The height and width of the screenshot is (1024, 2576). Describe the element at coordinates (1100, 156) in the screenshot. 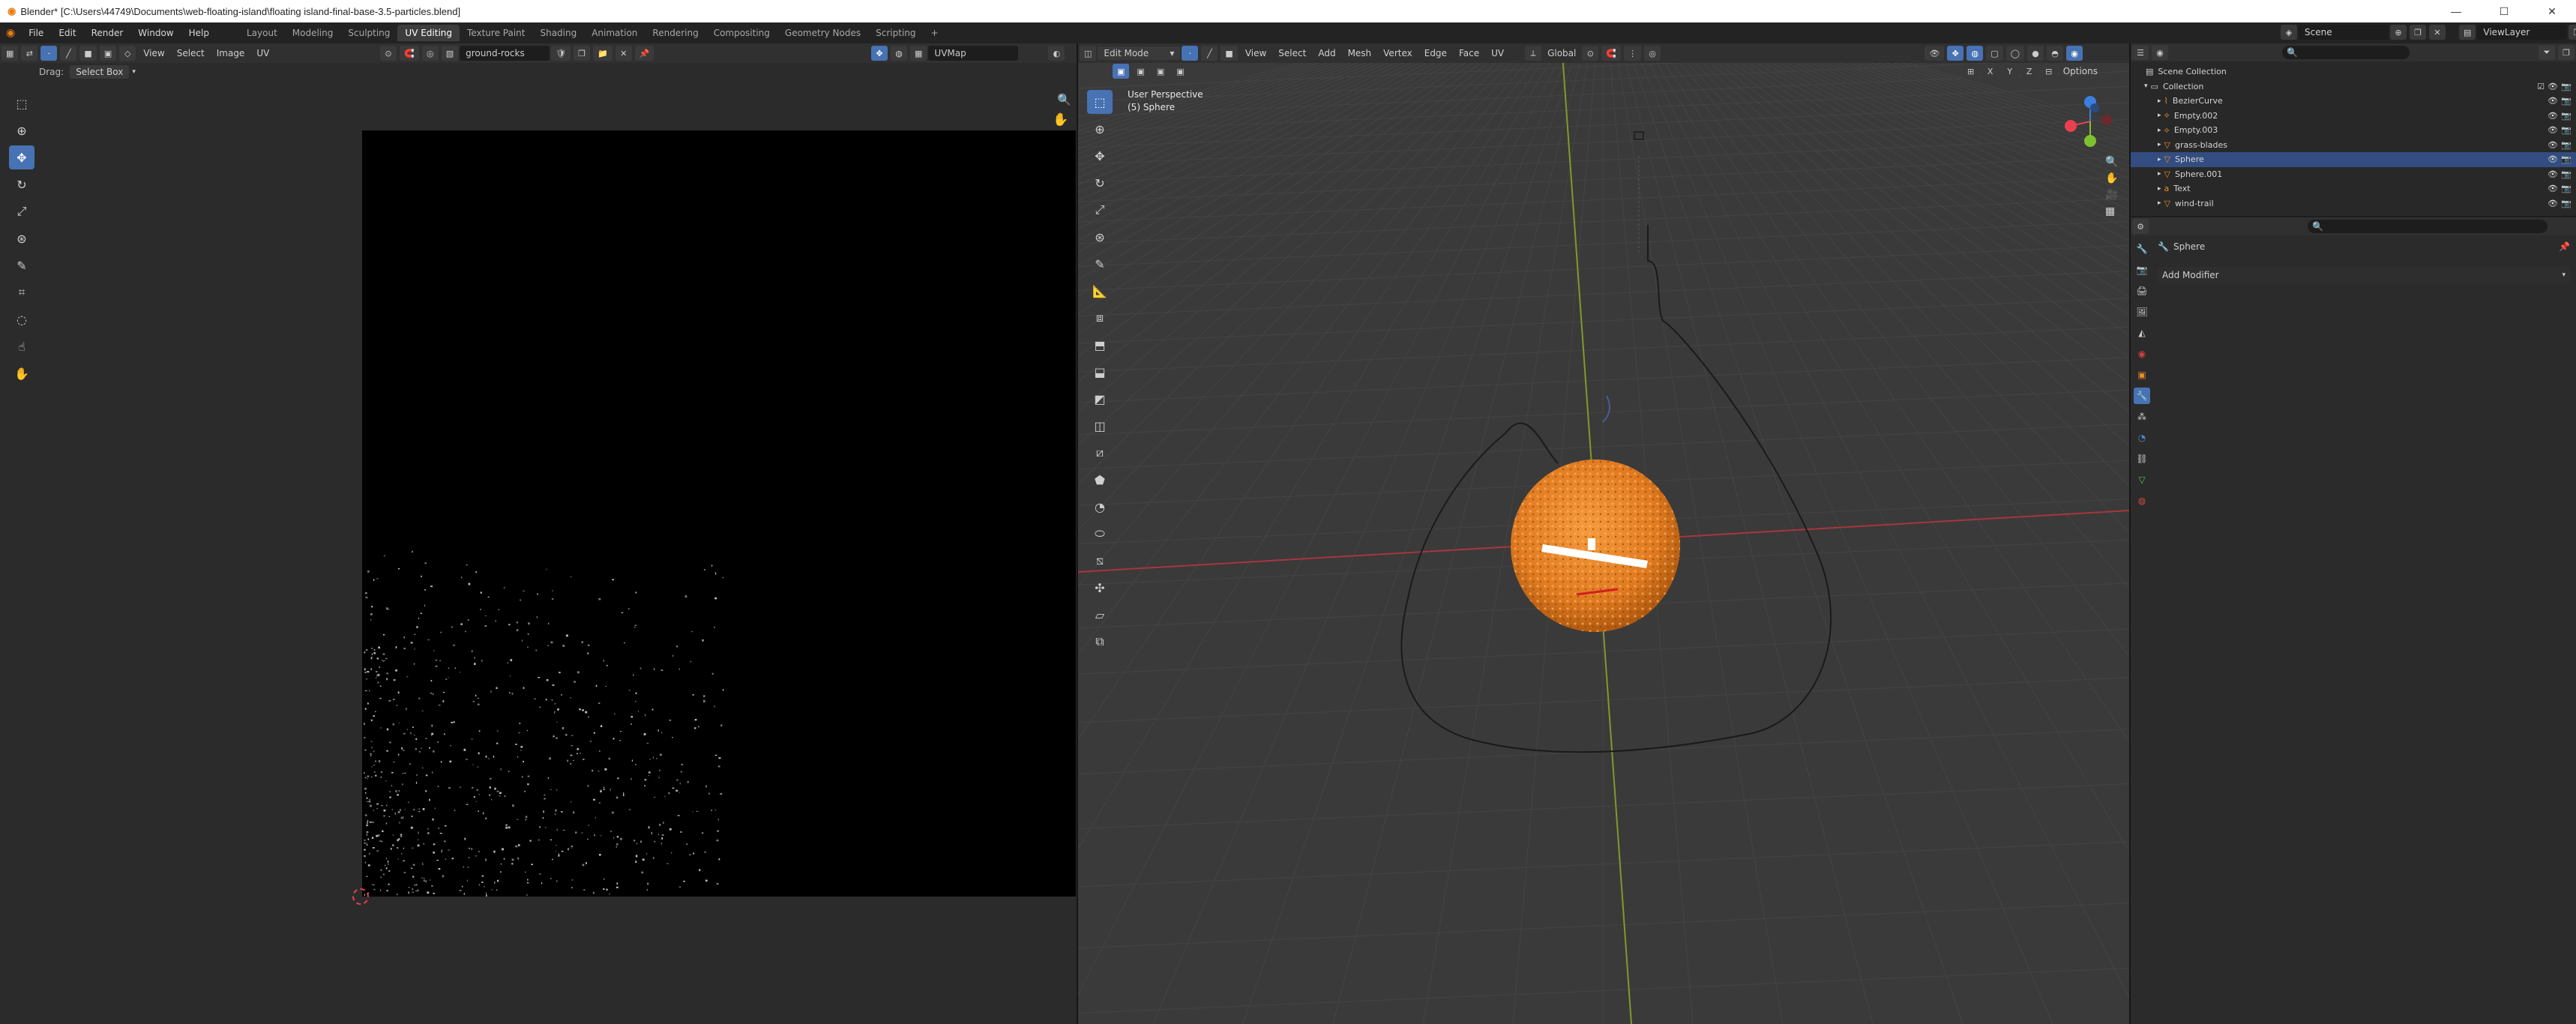

I see `move-tool-icon: ✥` at that location.